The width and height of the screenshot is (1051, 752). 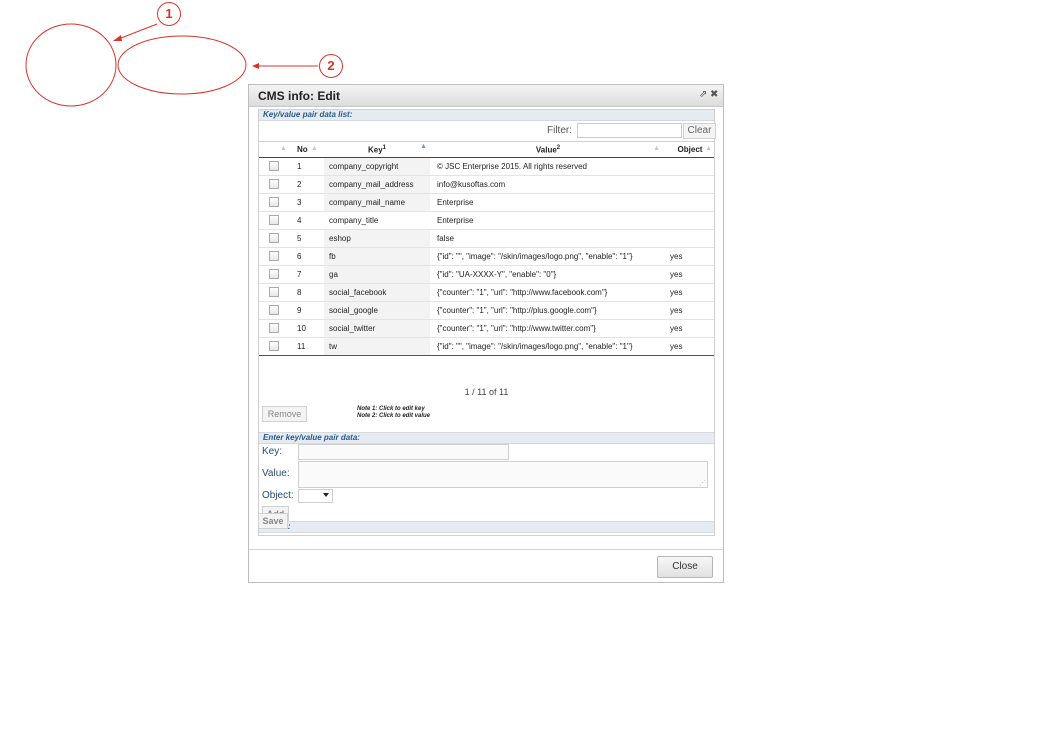 I want to click on row-no: 7, so click(x=306, y=274).